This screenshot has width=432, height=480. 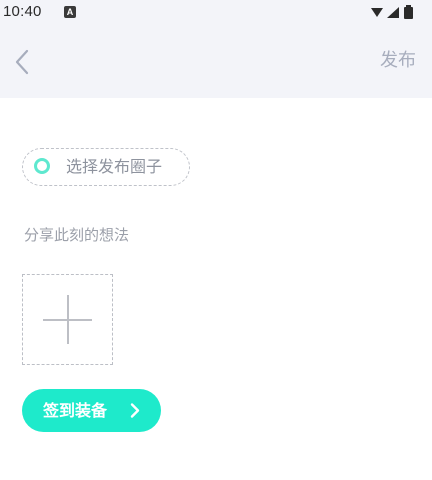 I want to click on checkin-equipment-label: 签到装备, so click(x=75, y=410).